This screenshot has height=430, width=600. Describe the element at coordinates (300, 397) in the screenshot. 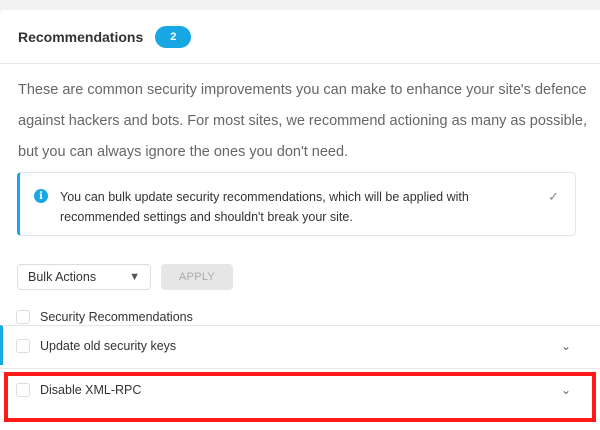

I see `highlight-box` at that location.